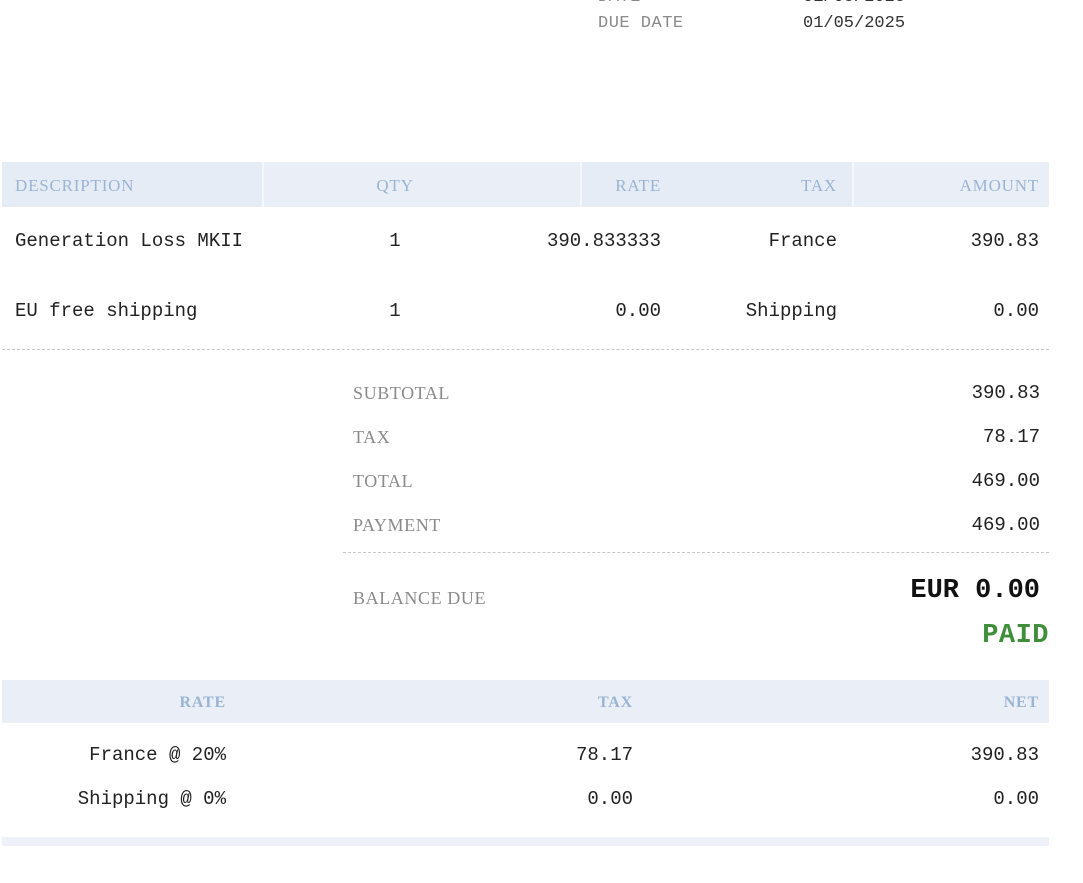  I want to click on item-tax: France, so click(802, 241).